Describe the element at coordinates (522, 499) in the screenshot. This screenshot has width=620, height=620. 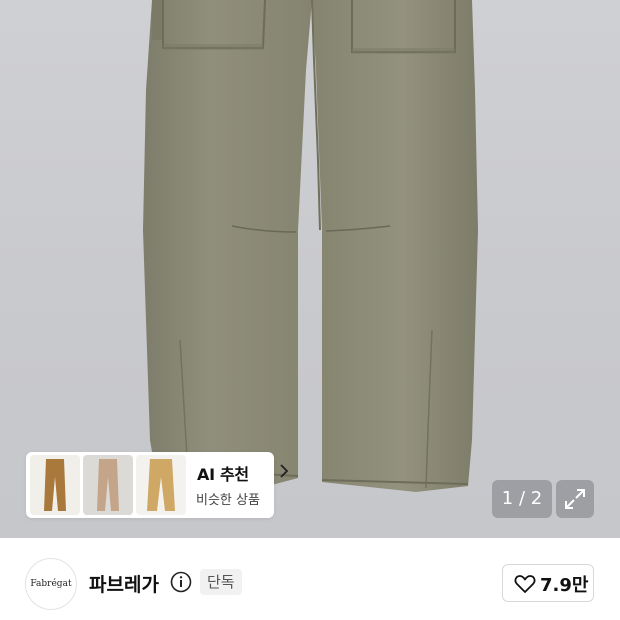
I see `image-pager: 1 / 2` at that location.